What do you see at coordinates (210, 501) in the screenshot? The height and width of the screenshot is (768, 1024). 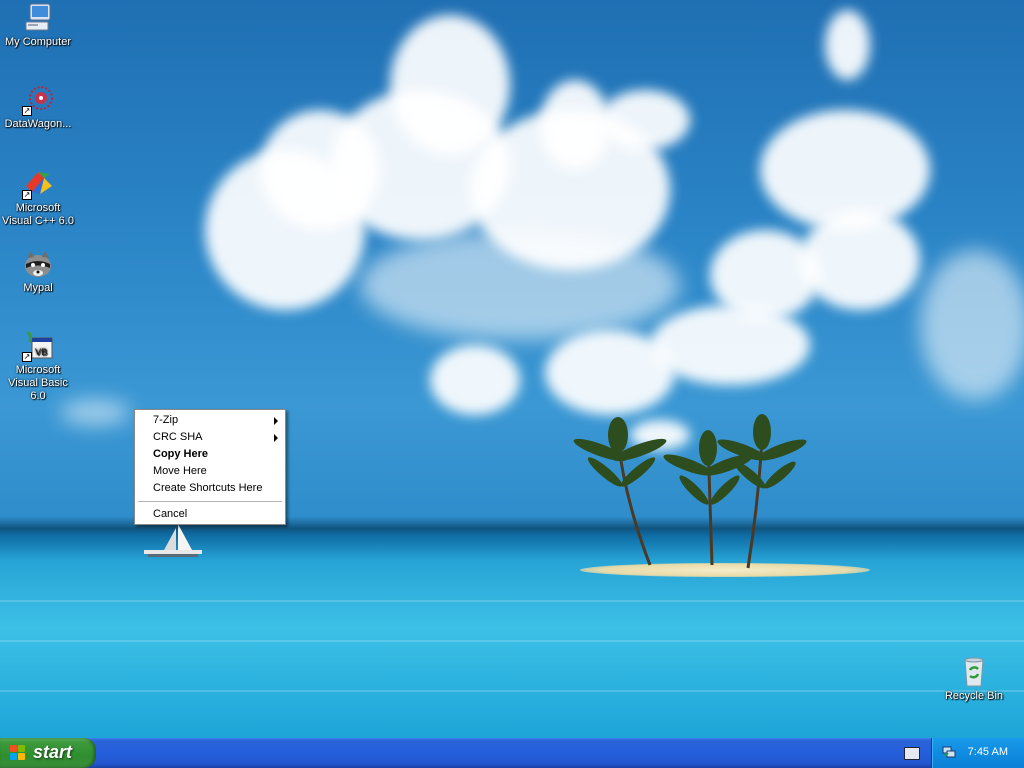 I see `menu-separator` at bounding box center [210, 501].